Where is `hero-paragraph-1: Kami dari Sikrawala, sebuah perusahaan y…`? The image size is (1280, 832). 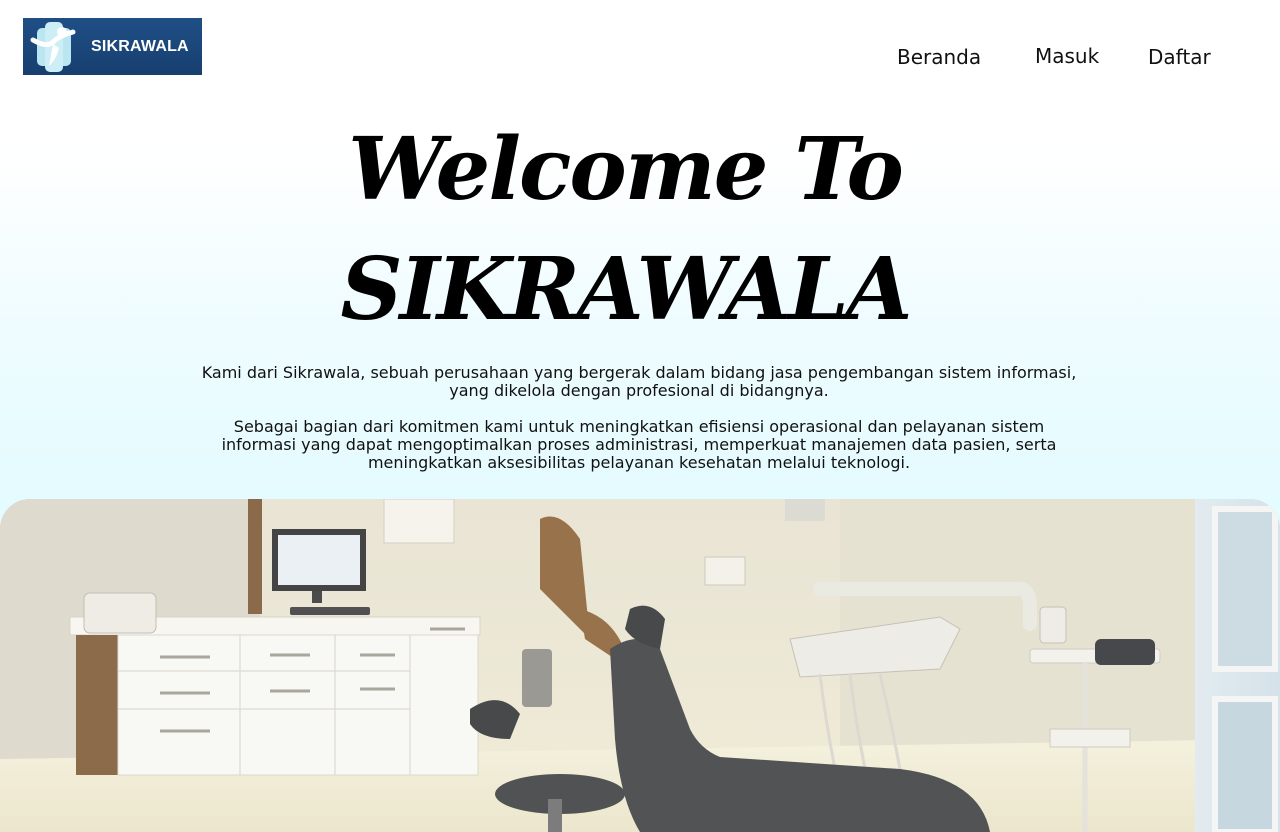 hero-paragraph-1: Kami dari Sikrawala, sebuah perusahaan y… is located at coordinates (639, 381).